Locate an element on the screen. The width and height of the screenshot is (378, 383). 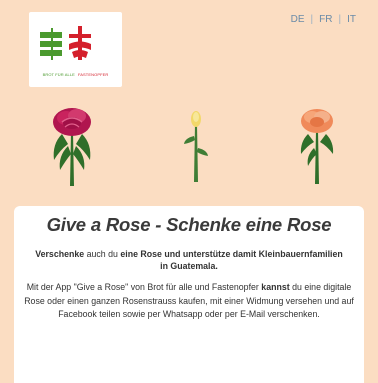
language-switcher: DE | FR | IT is located at coordinates (323, 19).